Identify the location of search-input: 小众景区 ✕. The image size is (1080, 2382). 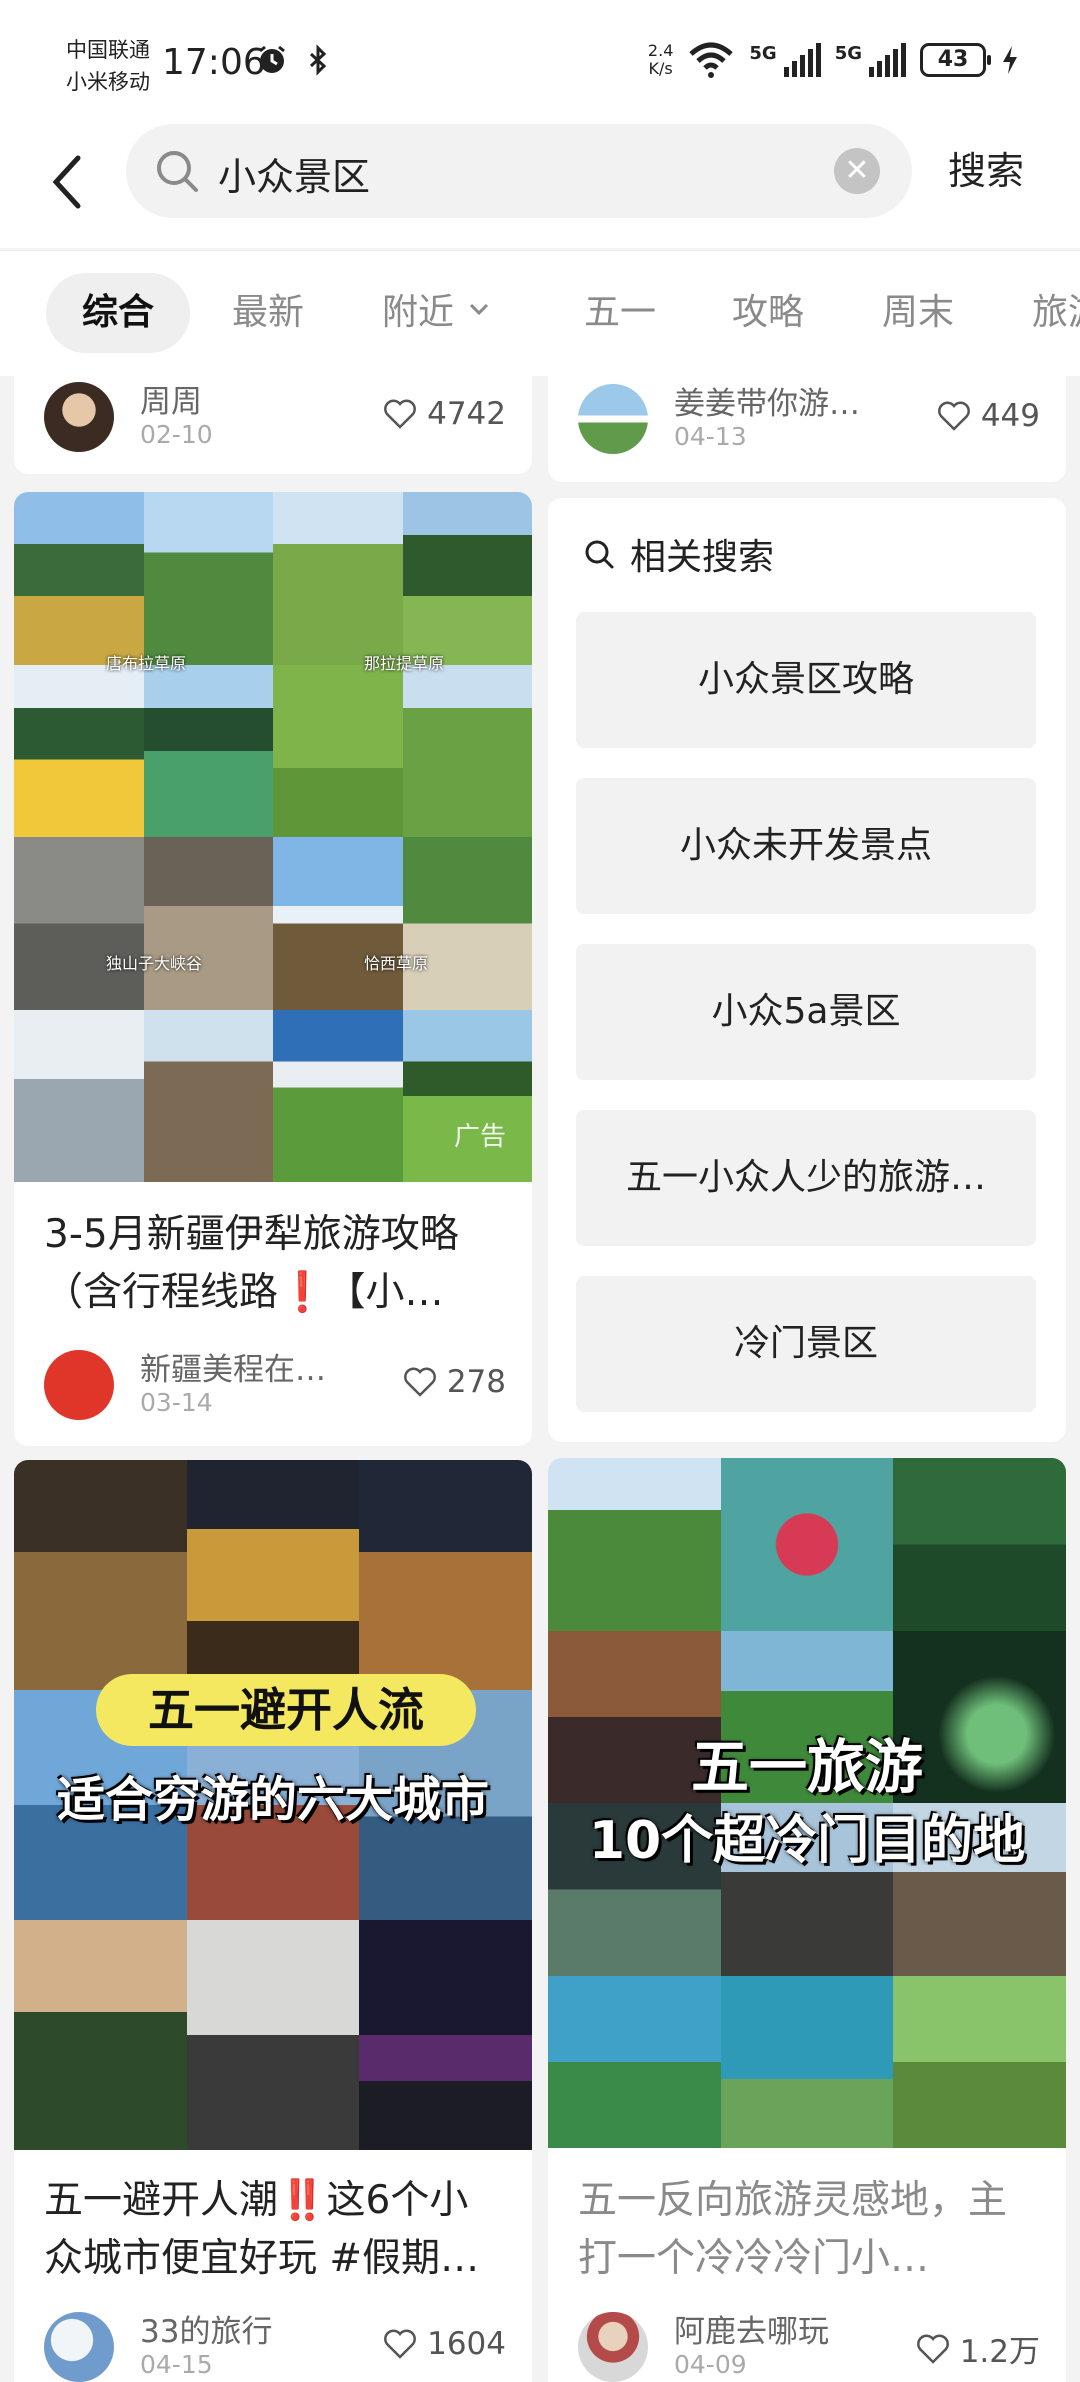
(519, 171).